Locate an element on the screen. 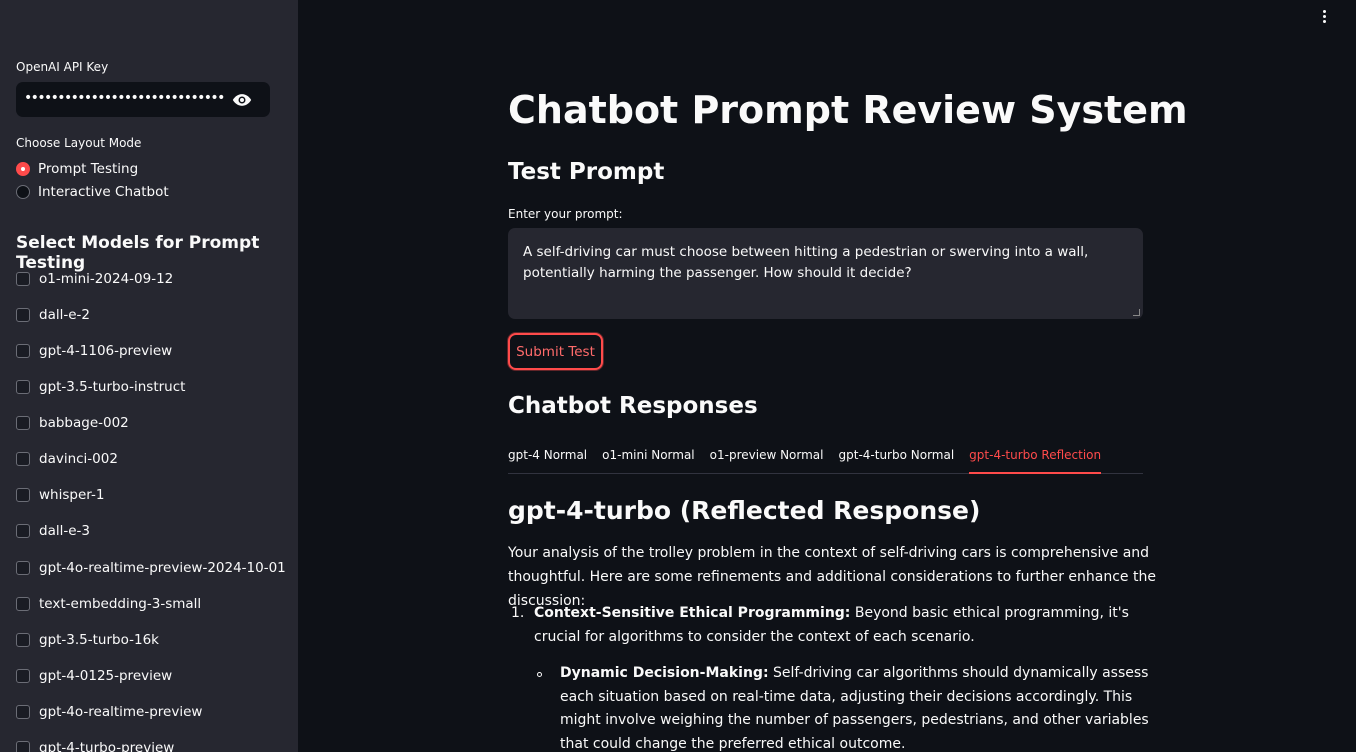 Image resolution: width=1356 pixels, height=752 pixels. model-checkbox-row: gpt-4o-realtime-preview-2024-10-01 is located at coordinates (151, 568).